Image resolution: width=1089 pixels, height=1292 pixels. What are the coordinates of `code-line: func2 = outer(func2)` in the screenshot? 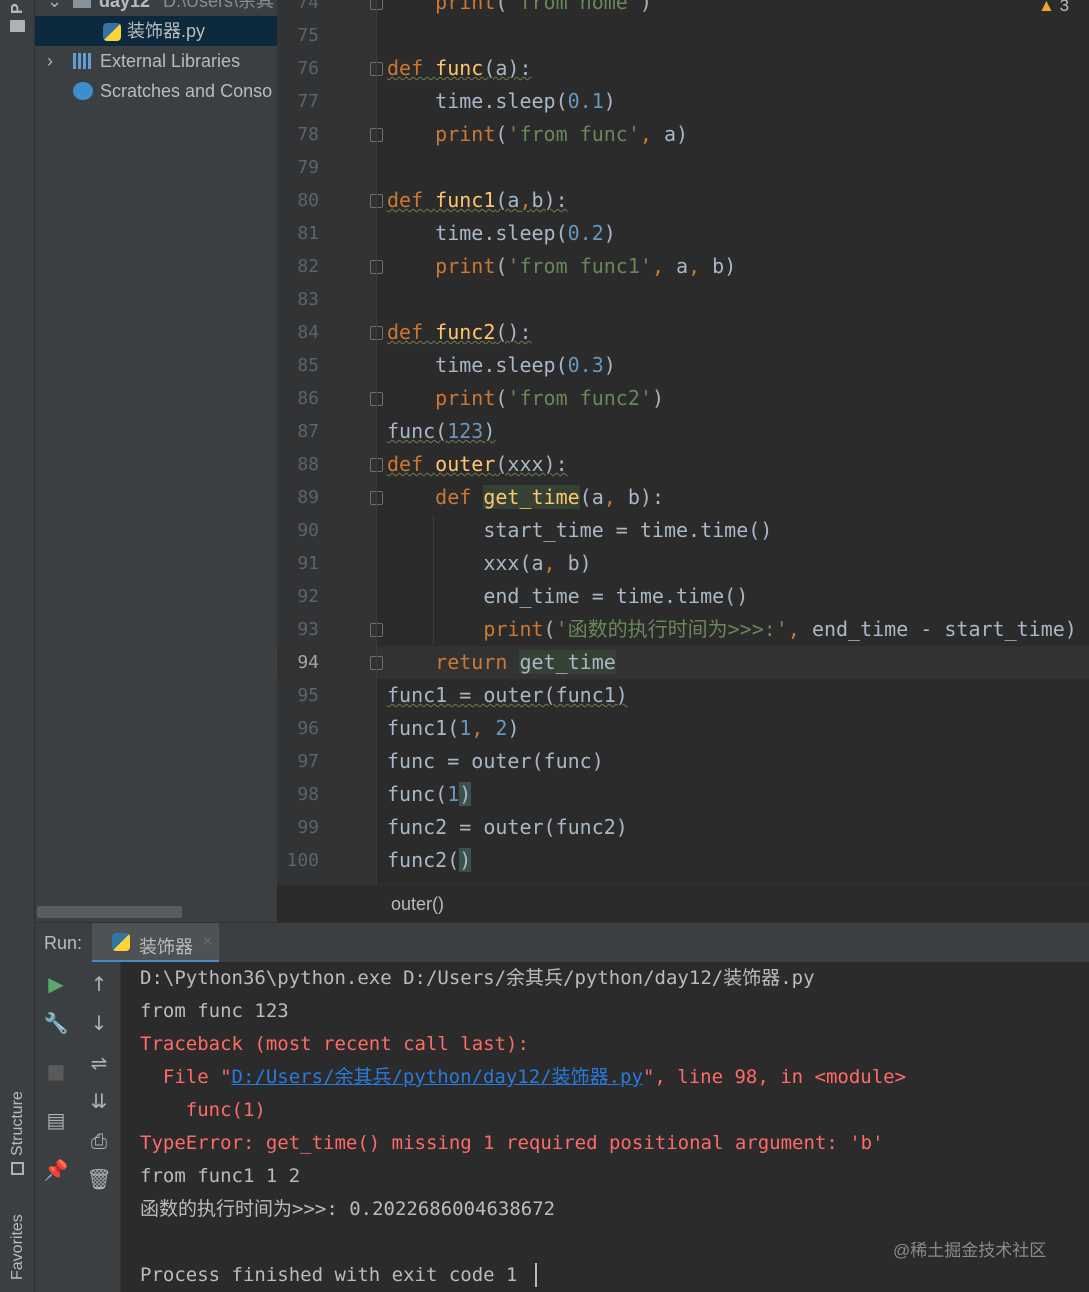 It's located at (507, 827).